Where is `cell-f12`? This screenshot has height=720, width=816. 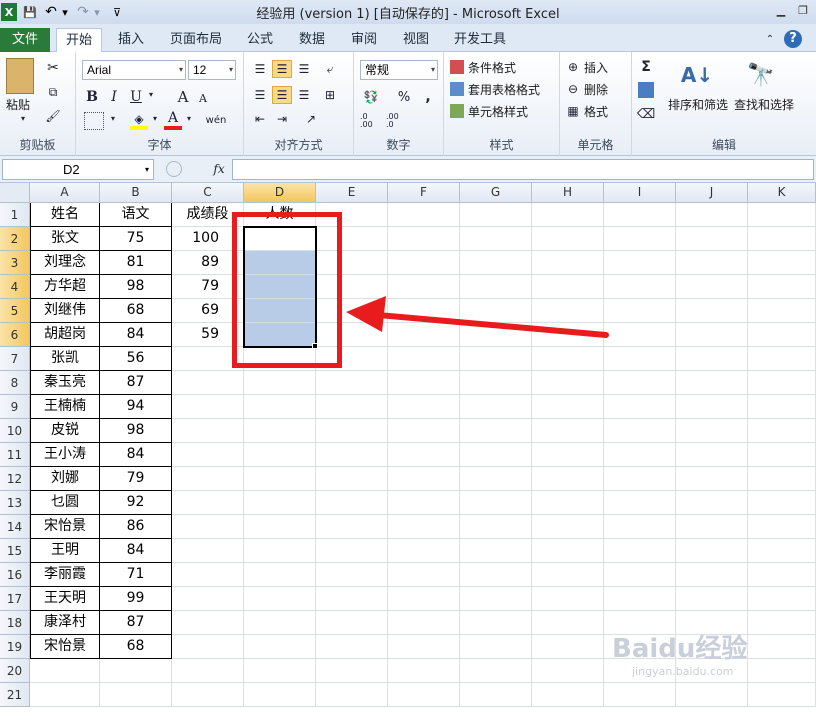 cell-f12 is located at coordinates (424, 479).